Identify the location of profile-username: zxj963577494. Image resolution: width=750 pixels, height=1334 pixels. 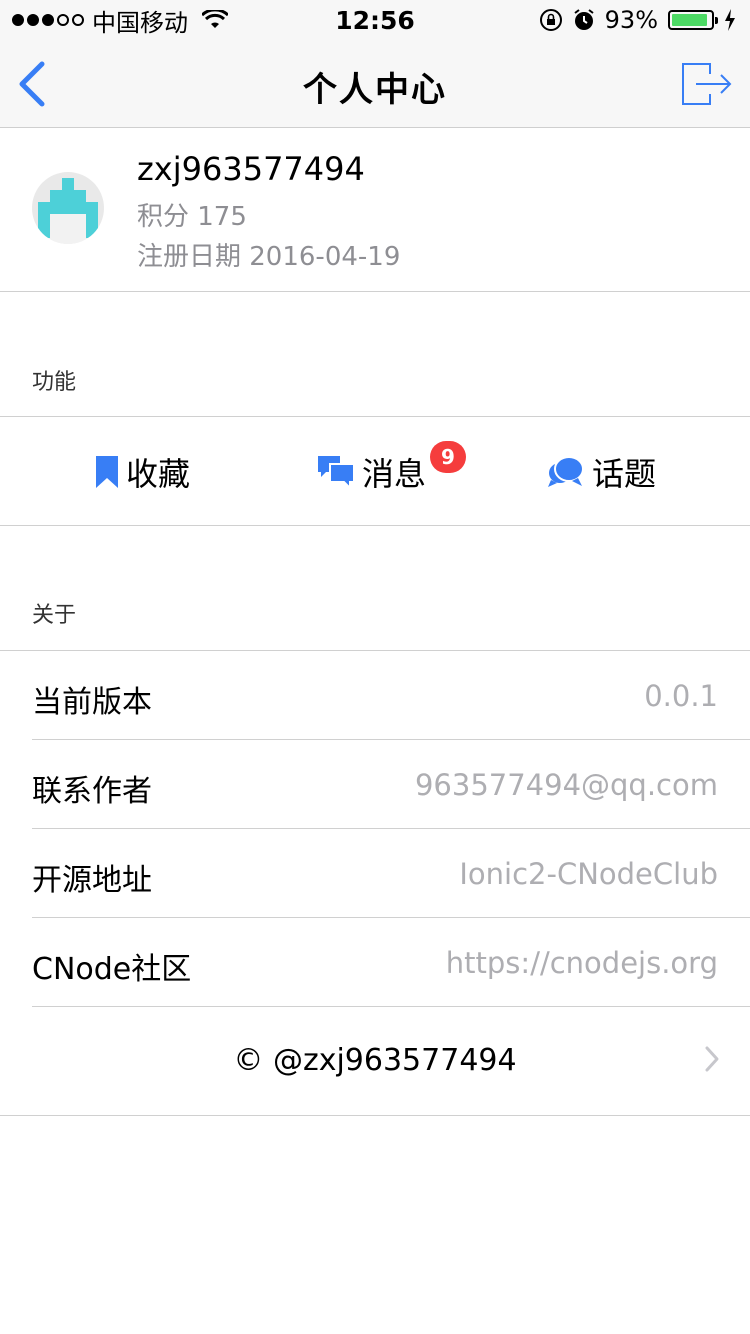
(251, 169).